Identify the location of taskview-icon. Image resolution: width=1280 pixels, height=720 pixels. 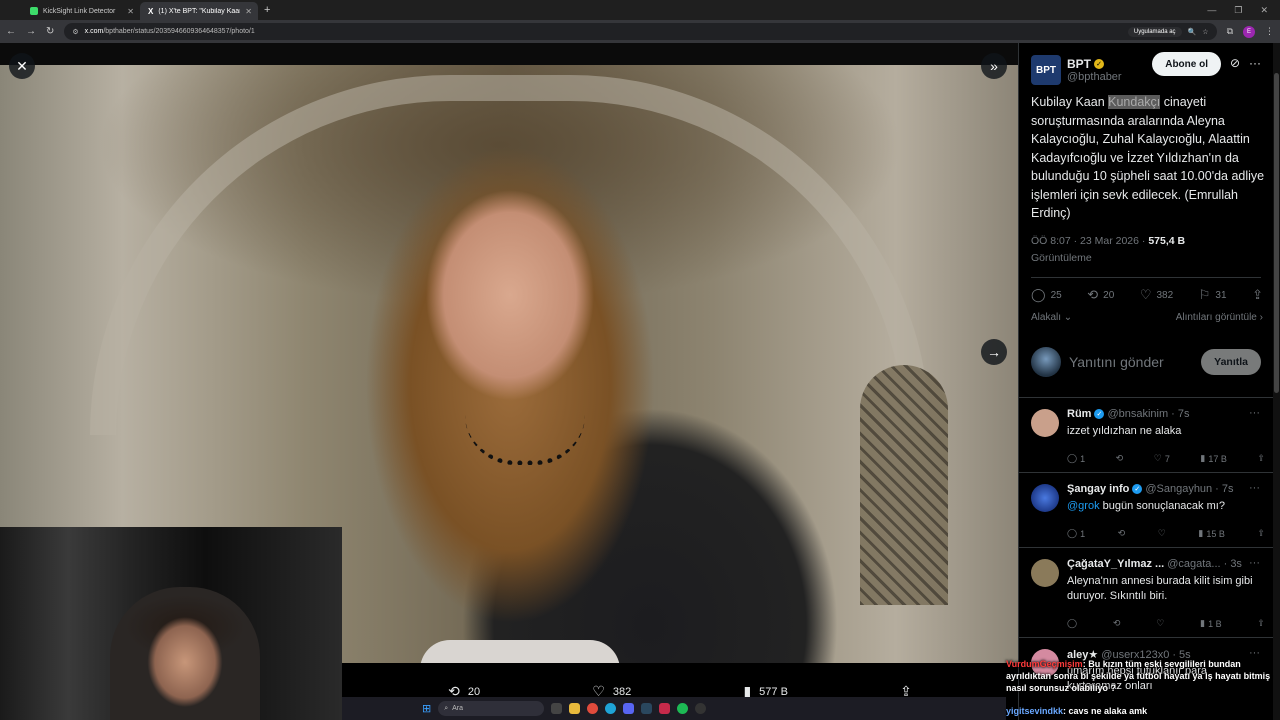
(557, 708).